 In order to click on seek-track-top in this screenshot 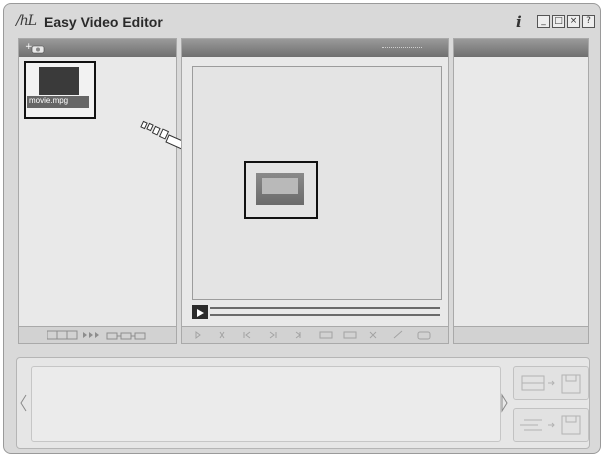, I will do `click(325, 308)`.